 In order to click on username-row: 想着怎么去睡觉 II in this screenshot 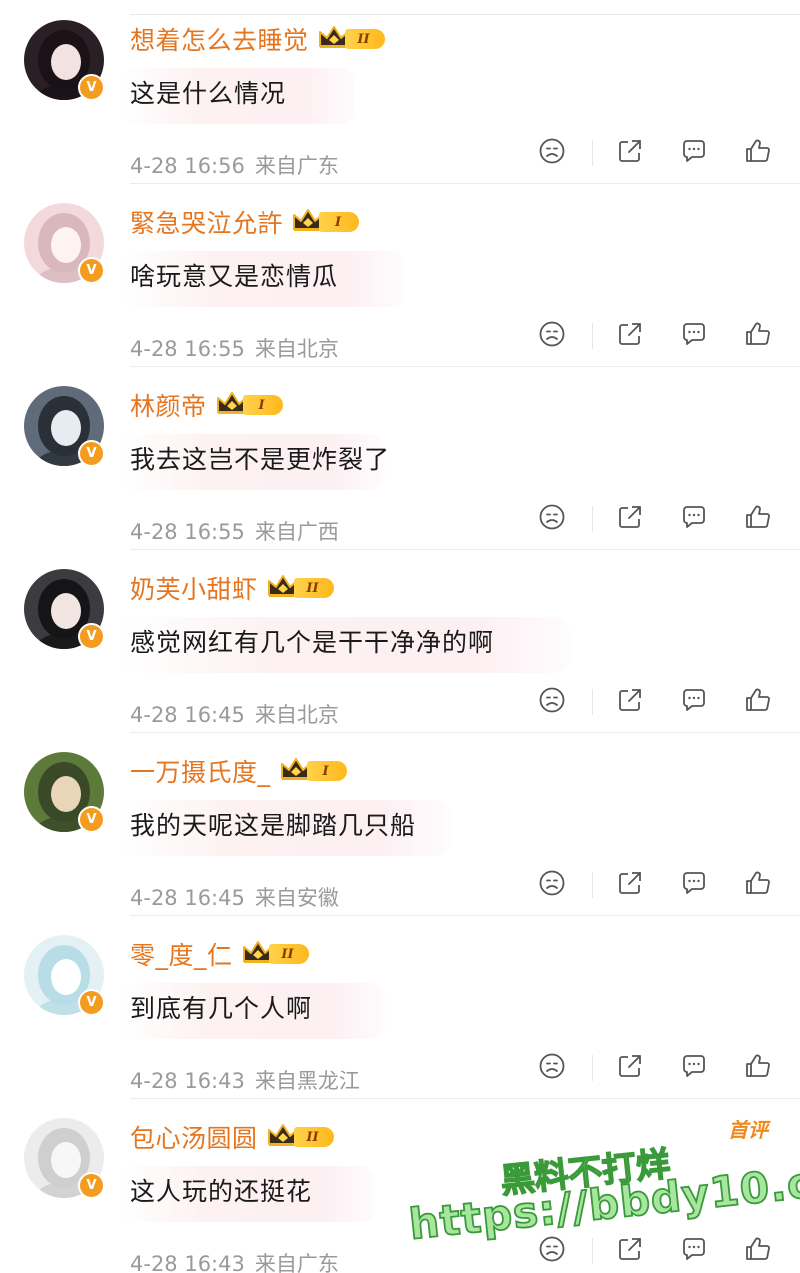, I will do `click(257, 39)`.